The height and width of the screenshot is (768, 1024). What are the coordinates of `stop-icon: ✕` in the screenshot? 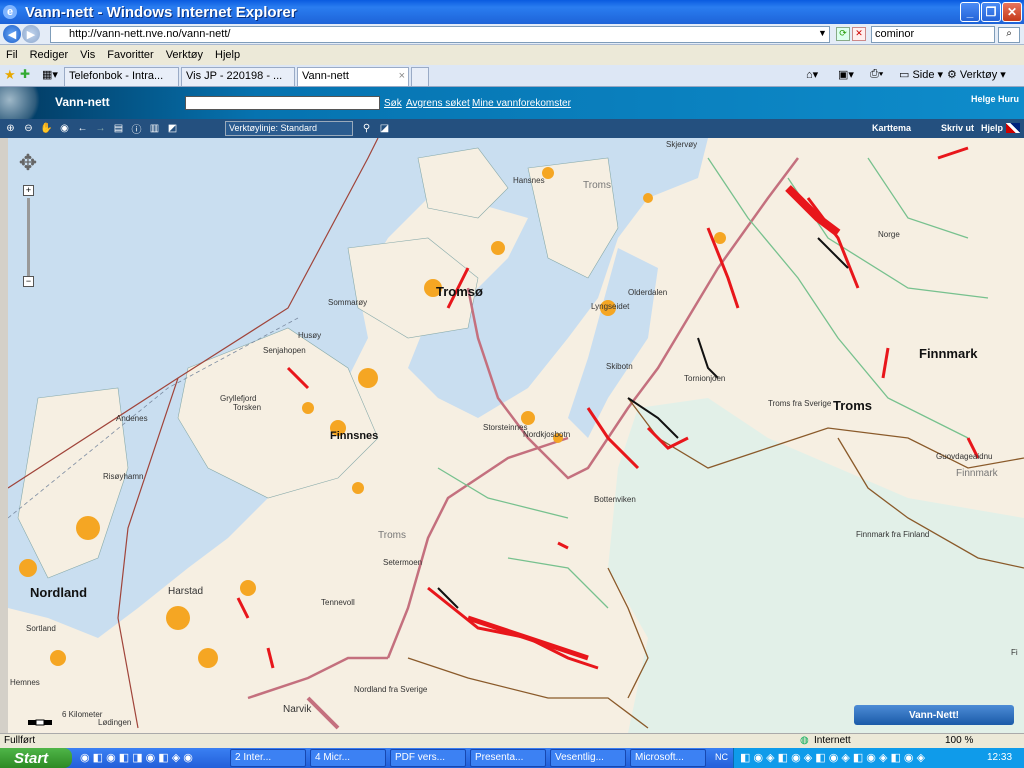 It's located at (859, 34).